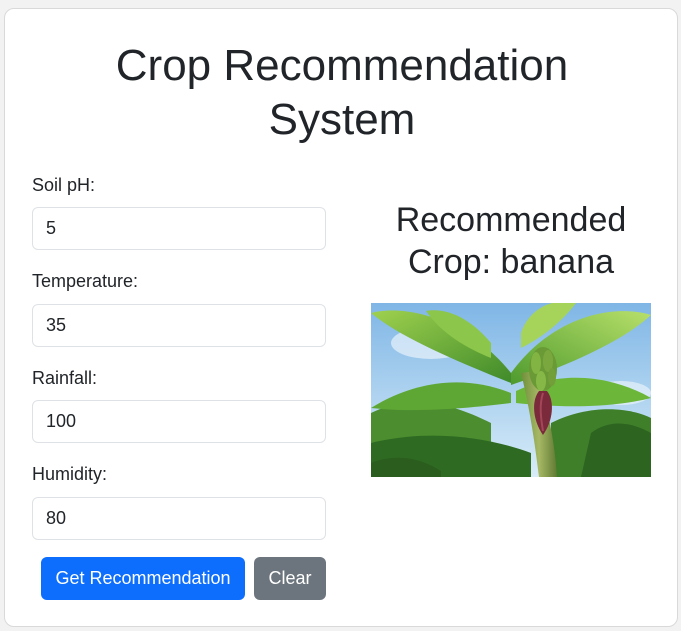  What do you see at coordinates (179, 325) in the screenshot?
I see `temperature-input` at bounding box center [179, 325].